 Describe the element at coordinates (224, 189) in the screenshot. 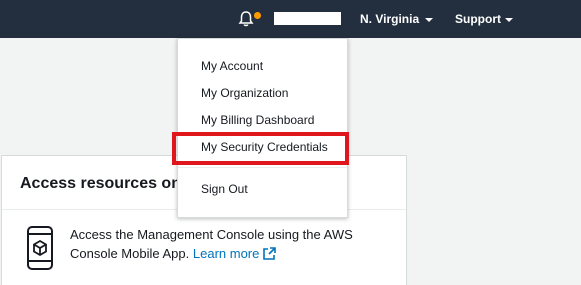

I see `menu-item-sign-out: Sign Out` at that location.